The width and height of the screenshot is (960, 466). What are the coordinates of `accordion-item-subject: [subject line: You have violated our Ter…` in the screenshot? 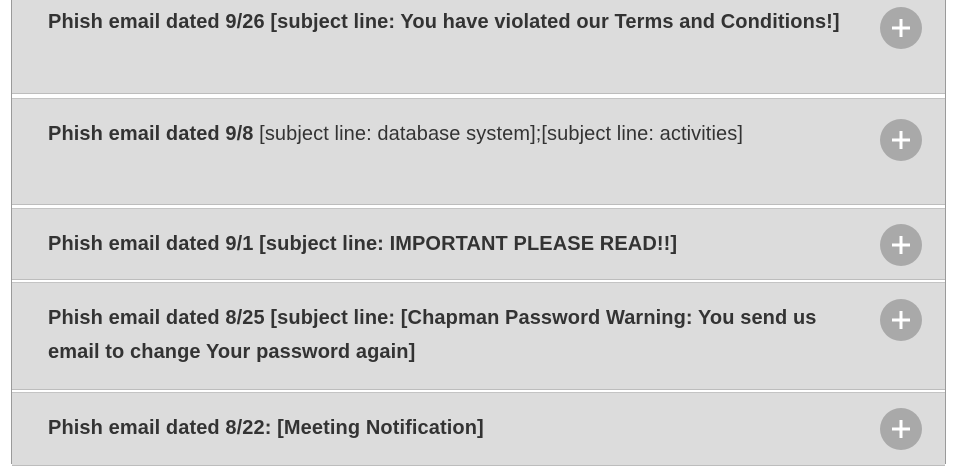 It's located at (552, 22).